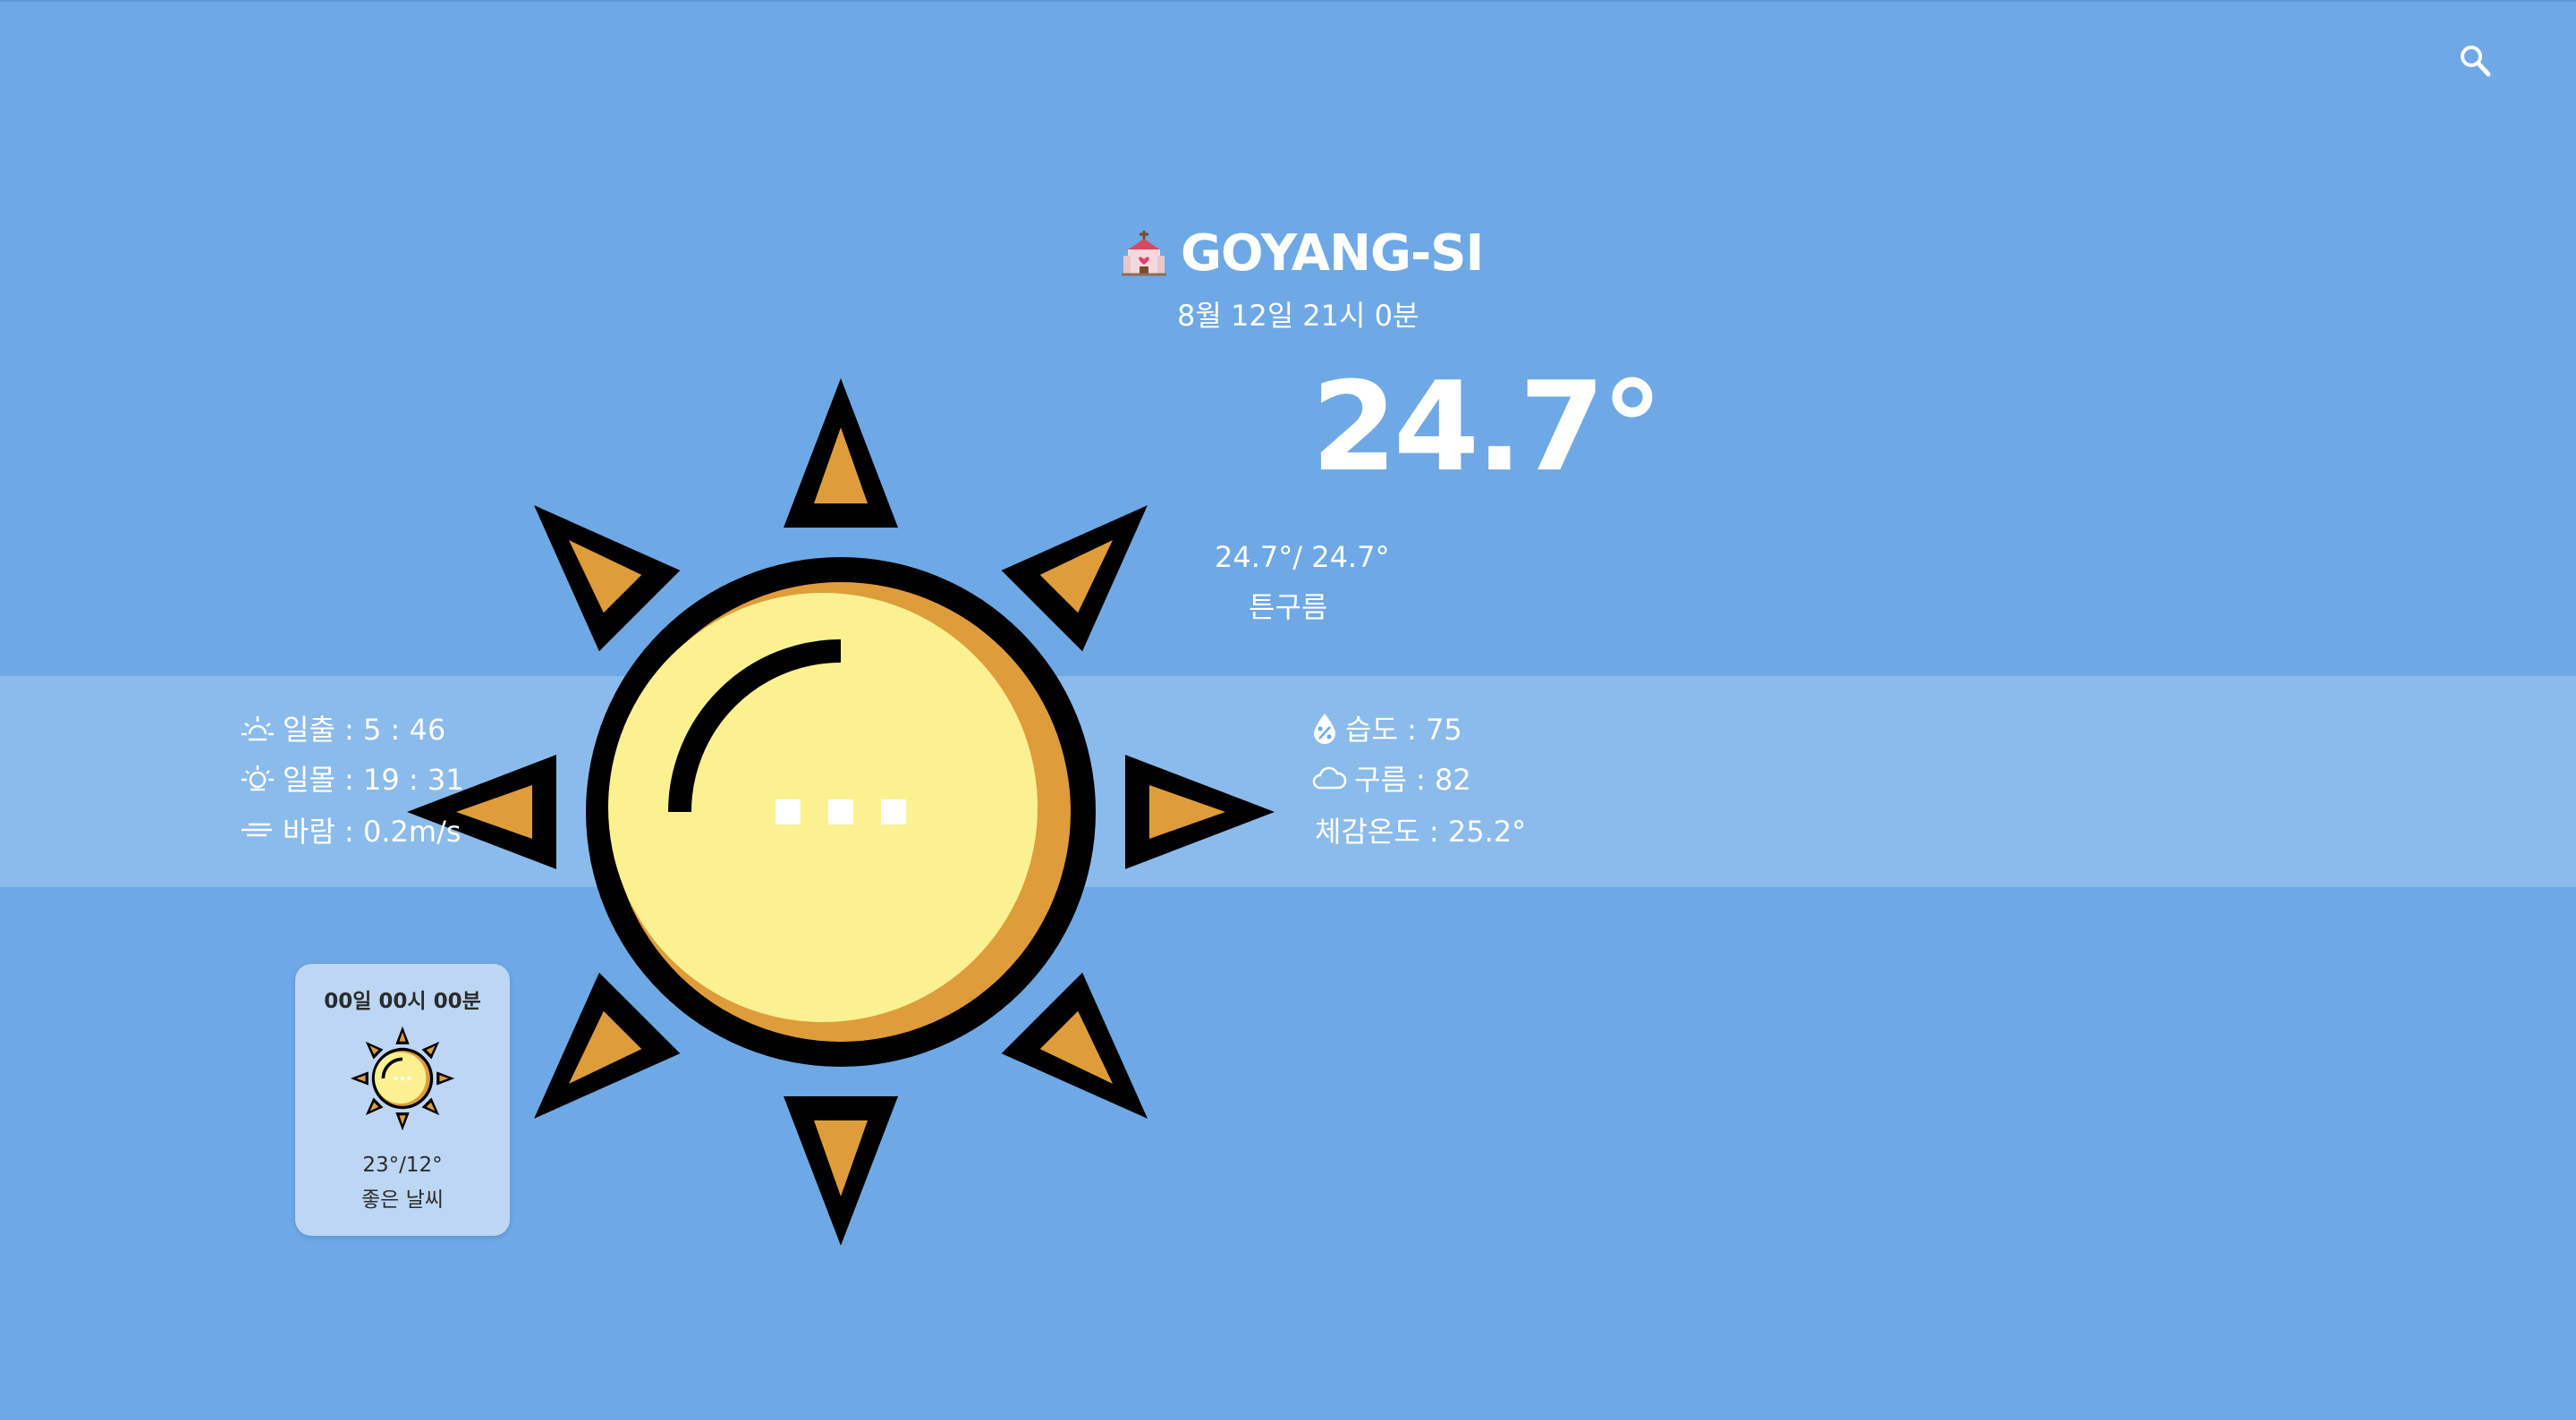 The height and width of the screenshot is (1420, 2576). I want to click on sunrise-text: 일출 : 5 : 46, so click(364, 730).